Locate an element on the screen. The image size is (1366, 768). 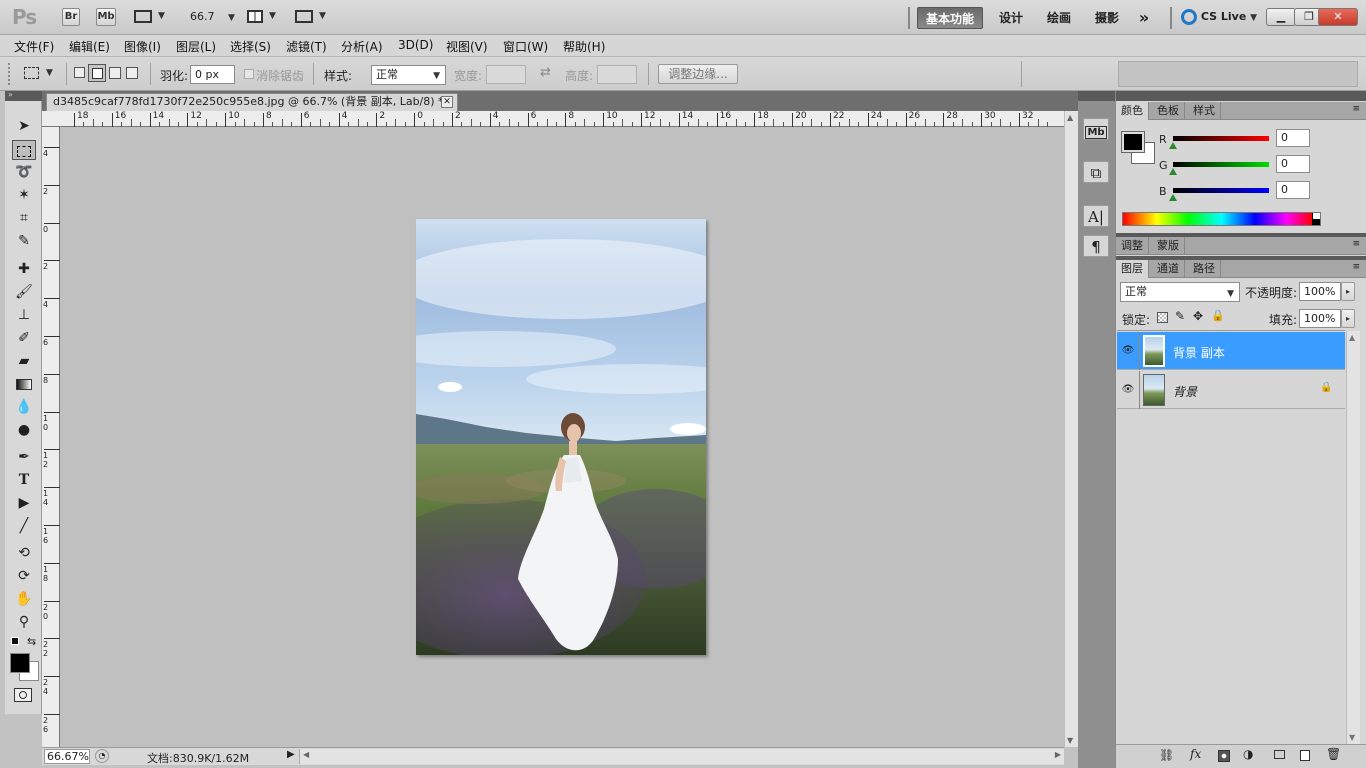
tab-masks: 蒙版 is located at coordinates (1168, 246).